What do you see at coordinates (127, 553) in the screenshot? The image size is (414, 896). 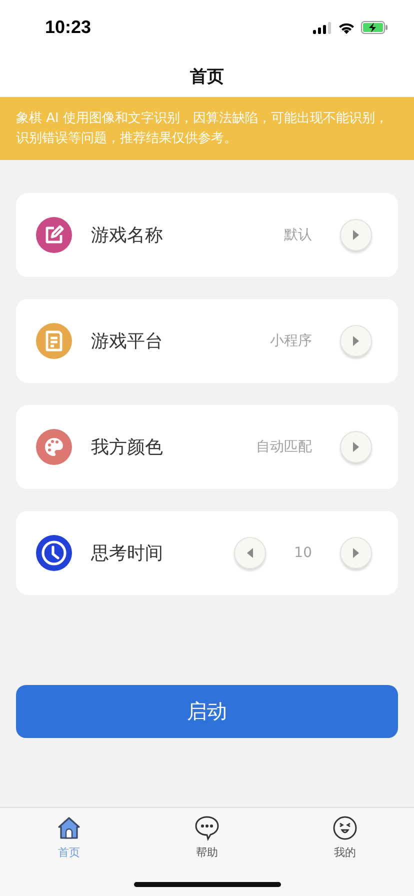 I see `setting-label: 思考时间` at bounding box center [127, 553].